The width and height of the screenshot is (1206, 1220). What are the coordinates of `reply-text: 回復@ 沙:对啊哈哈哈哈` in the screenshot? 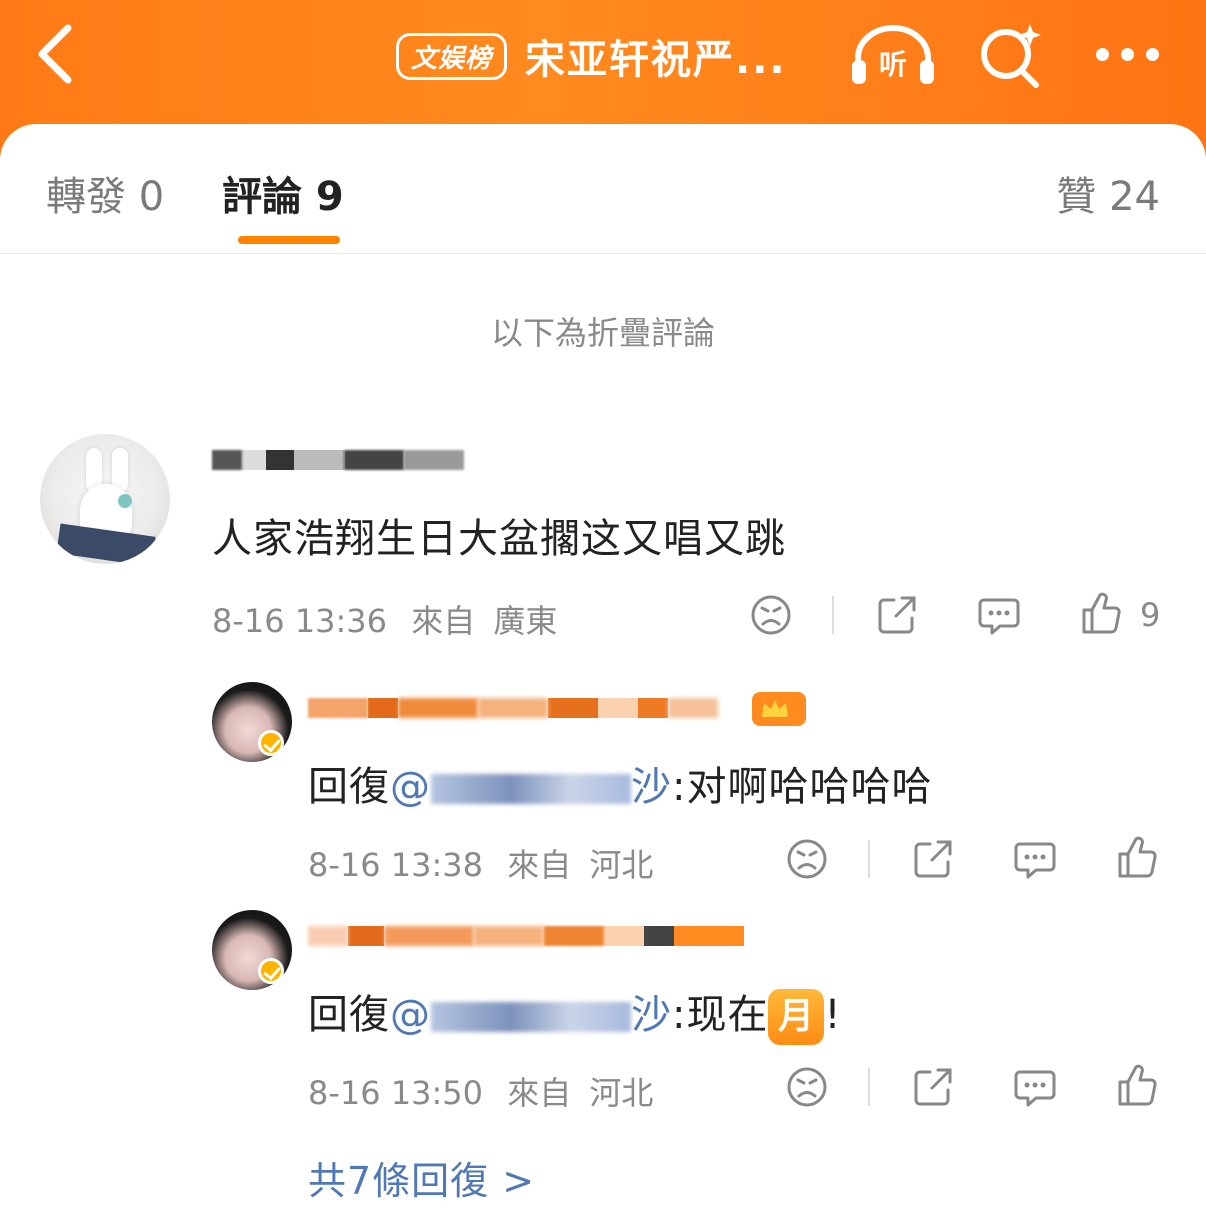 It's located at (620, 783).